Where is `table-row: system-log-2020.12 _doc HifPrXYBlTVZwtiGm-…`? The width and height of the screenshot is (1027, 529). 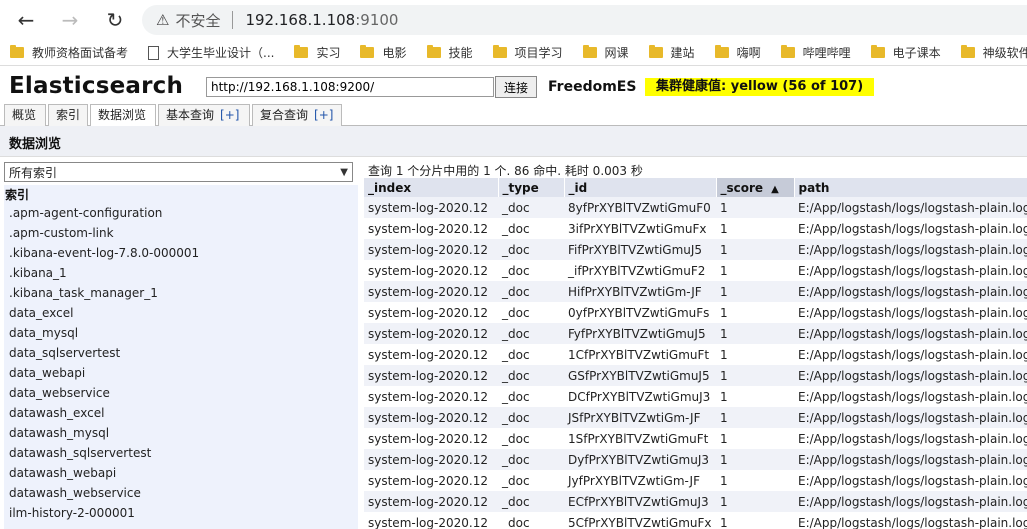
table-row: system-log-2020.12 _doc HifPrXYBlTVZwtiGm-… is located at coordinates (695, 291).